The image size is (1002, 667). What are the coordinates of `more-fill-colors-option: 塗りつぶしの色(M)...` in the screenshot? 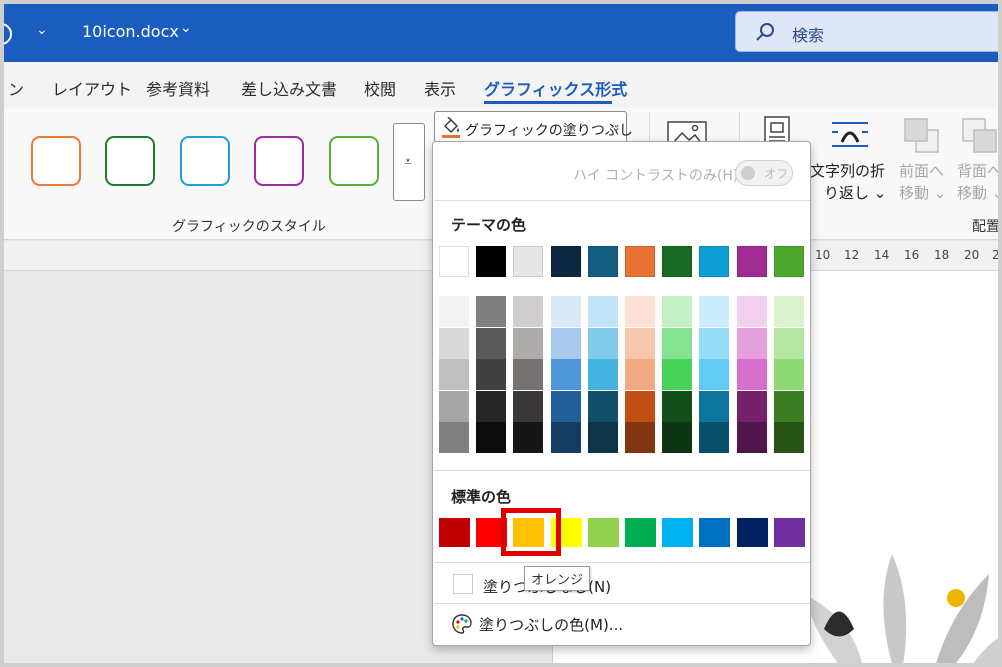 It's located at (551, 624).